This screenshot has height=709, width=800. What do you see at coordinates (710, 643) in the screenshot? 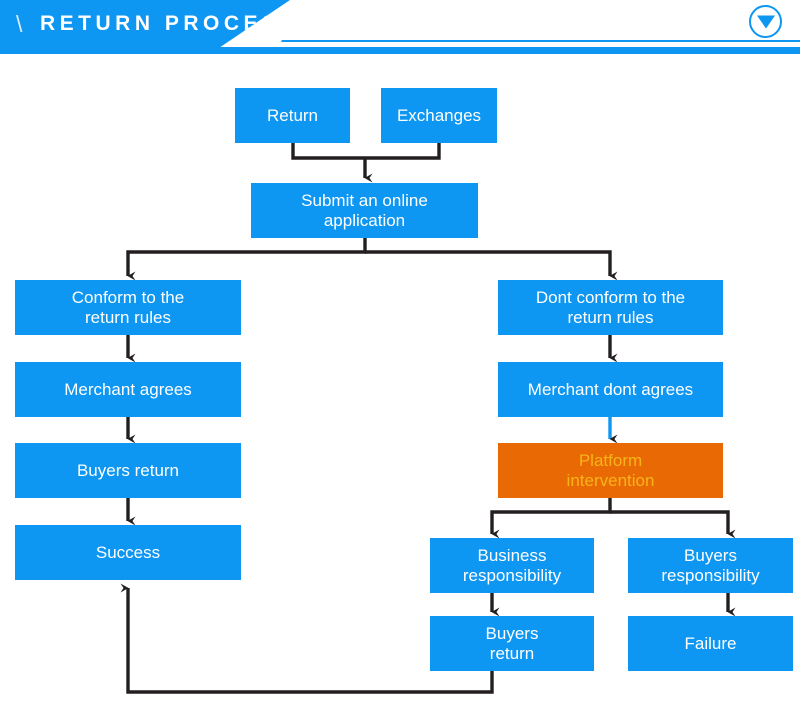
I see `node-failure: Failure` at bounding box center [710, 643].